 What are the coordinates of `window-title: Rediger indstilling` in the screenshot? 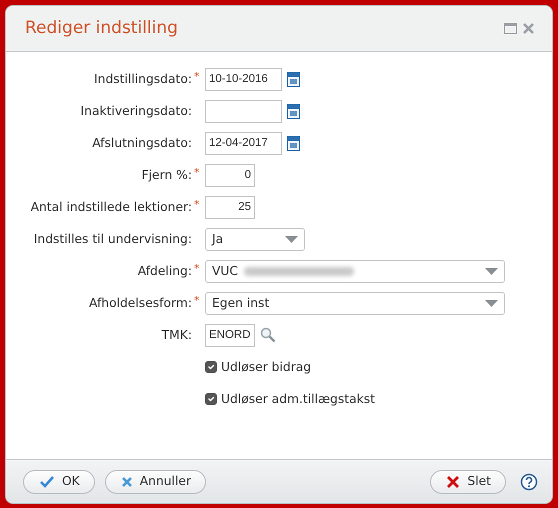 It's located at (102, 28).